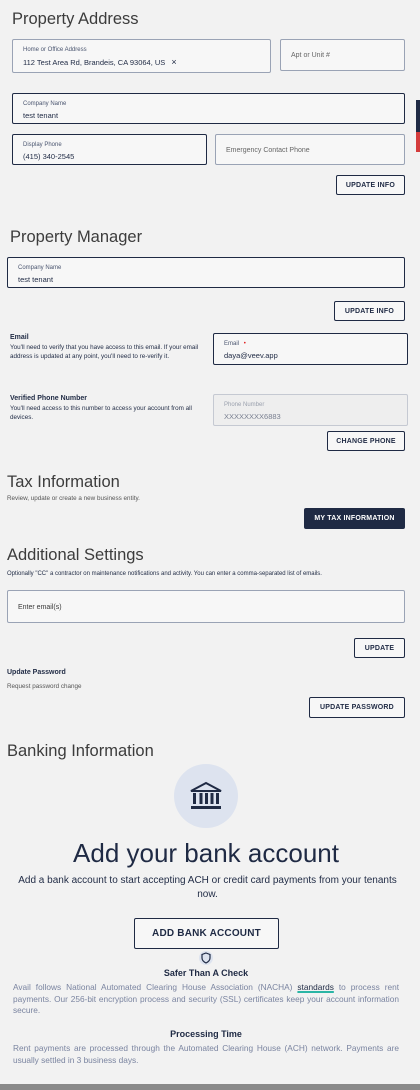  Describe the element at coordinates (49, 156) in the screenshot. I see `display-phone-value: (415) 340-2545` at that location.